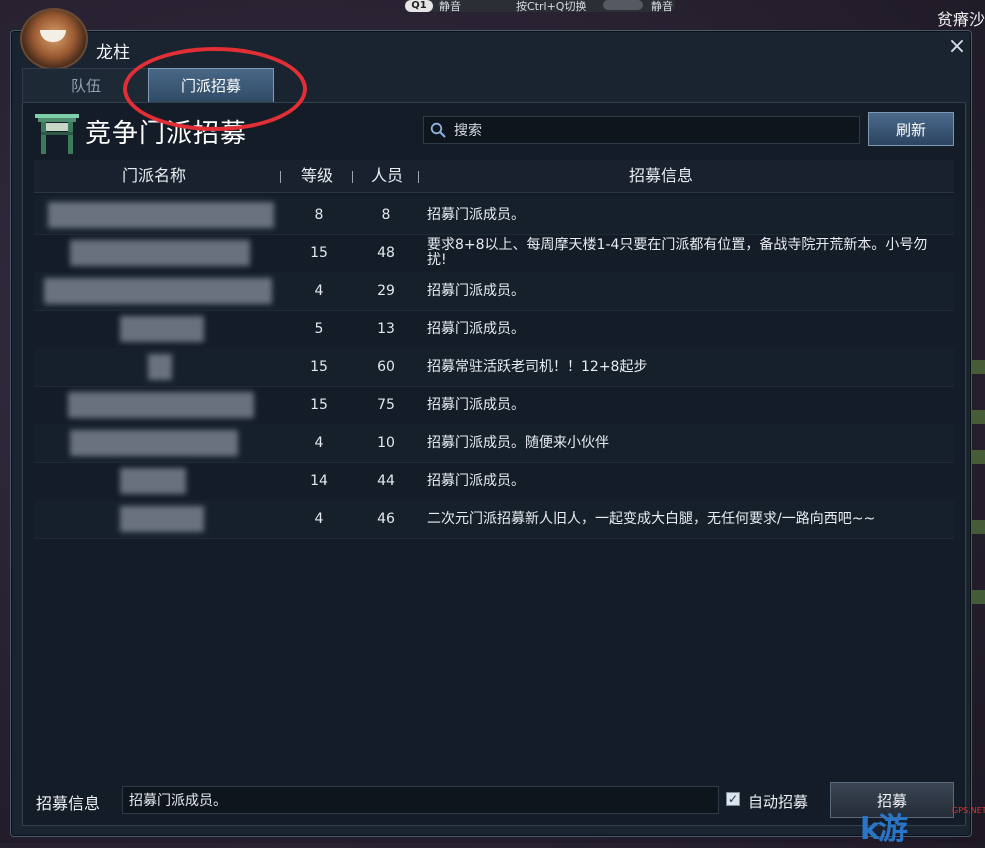 This screenshot has width=985, height=848. I want to click on table-row: 15 75 招募门派成员。, so click(494, 405).